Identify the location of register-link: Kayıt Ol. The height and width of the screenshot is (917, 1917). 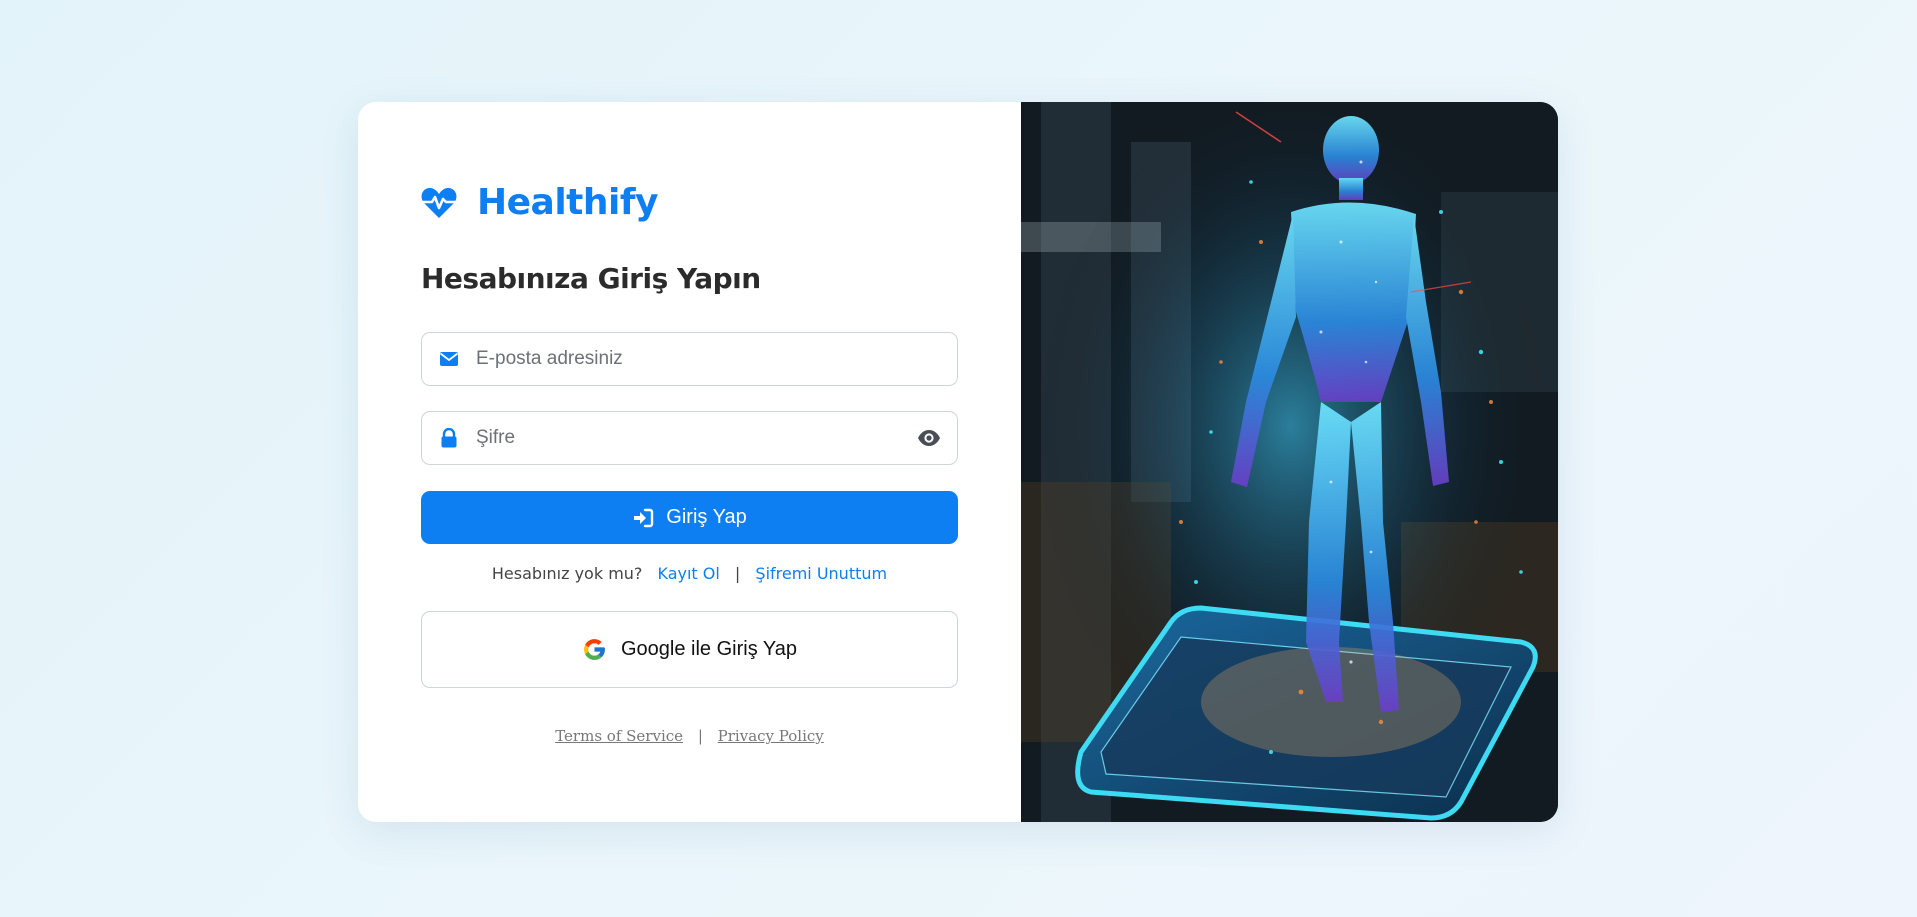
(689, 573).